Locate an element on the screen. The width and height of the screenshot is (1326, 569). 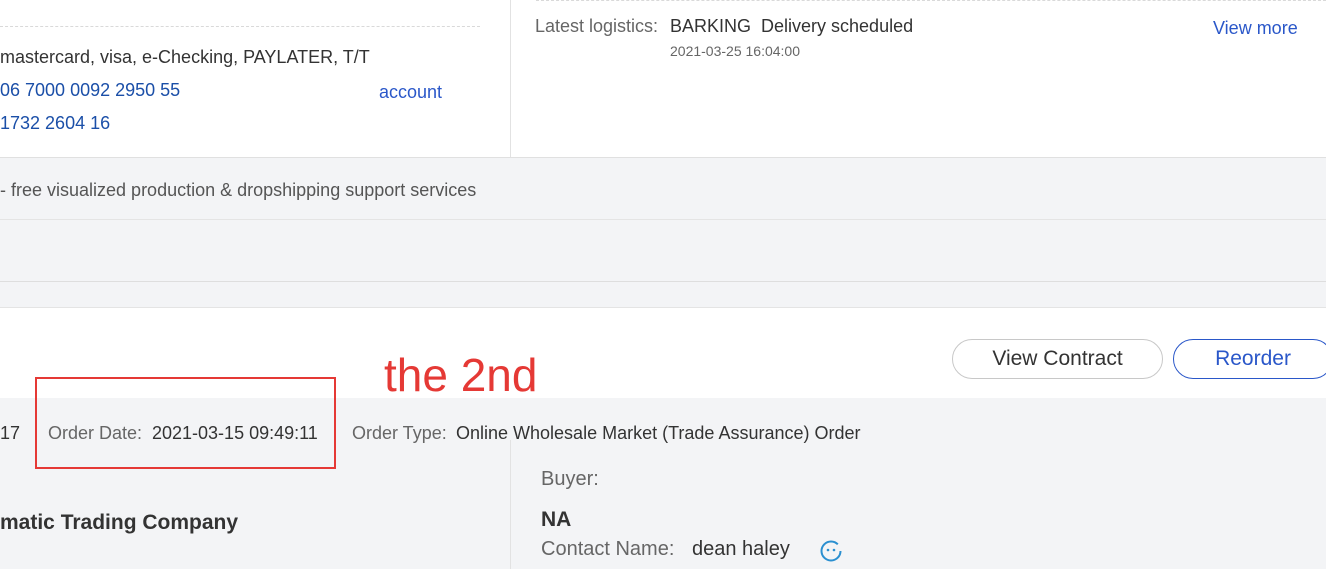
logistics-label: Latest logistics: is located at coordinates (597, 26).